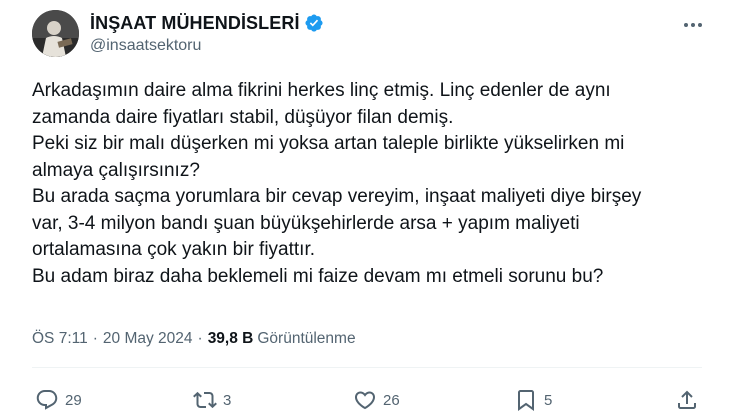  Describe the element at coordinates (145, 46) in the screenshot. I see `author-handle: @insaatsektoru` at that location.